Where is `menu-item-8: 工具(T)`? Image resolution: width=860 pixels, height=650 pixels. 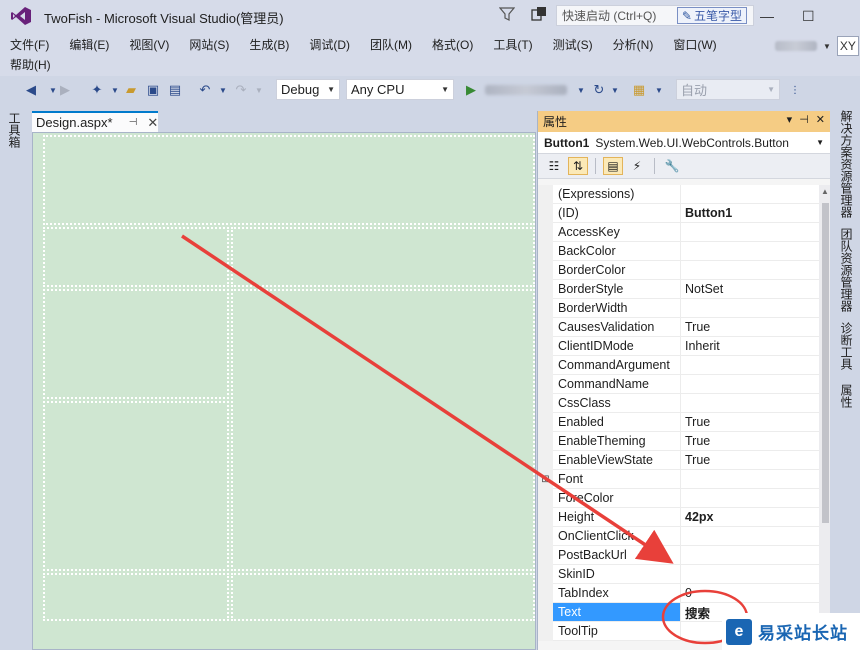 menu-item-8: 工具(T) is located at coordinates (512, 44).